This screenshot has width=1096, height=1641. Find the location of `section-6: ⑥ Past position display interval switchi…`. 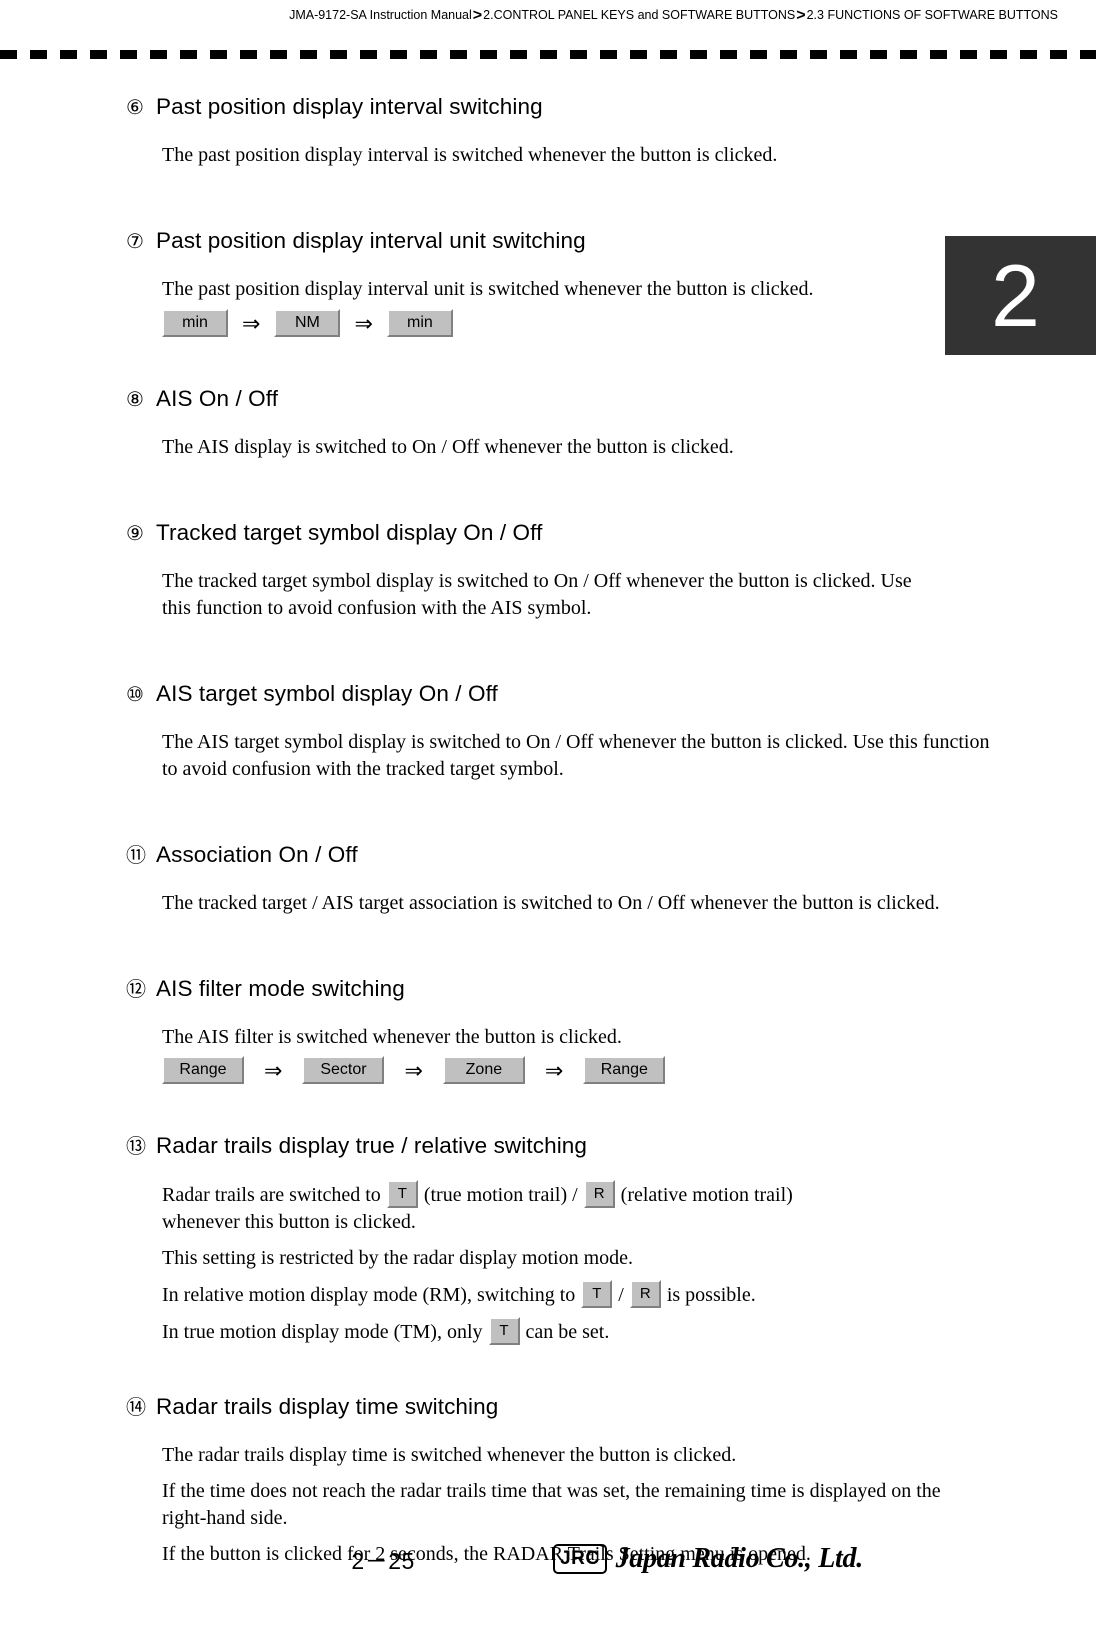

section-6: ⑥ Past position display interval switchi… is located at coordinates (548, 130).